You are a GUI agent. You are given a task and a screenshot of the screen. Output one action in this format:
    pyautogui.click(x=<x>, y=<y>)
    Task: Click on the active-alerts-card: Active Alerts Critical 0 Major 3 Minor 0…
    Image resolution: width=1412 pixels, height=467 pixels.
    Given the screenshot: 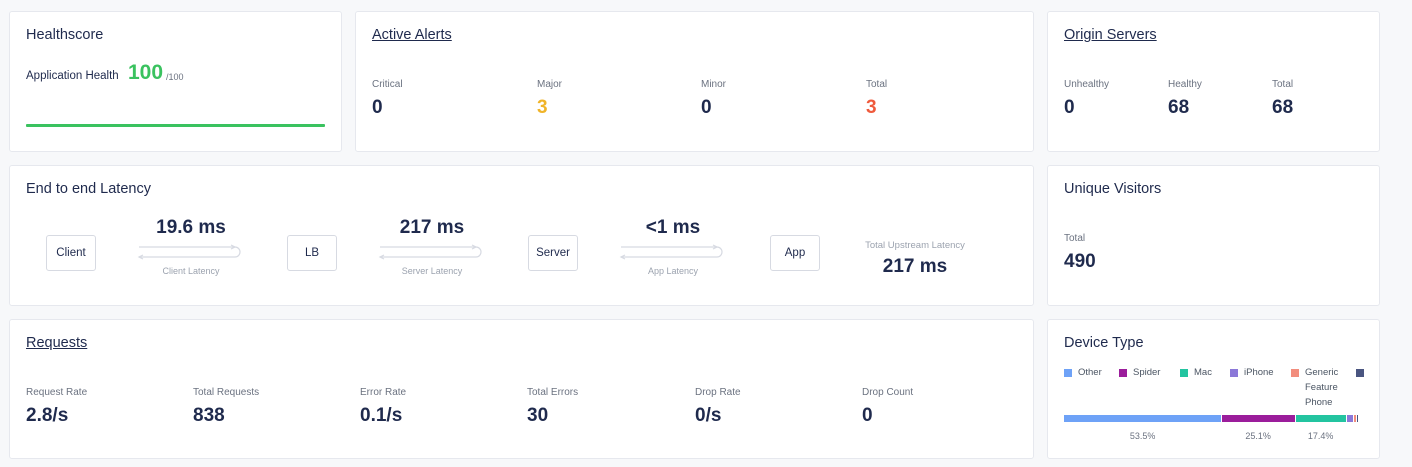 What is the action you would take?
    pyautogui.click(x=694, y=81)
    